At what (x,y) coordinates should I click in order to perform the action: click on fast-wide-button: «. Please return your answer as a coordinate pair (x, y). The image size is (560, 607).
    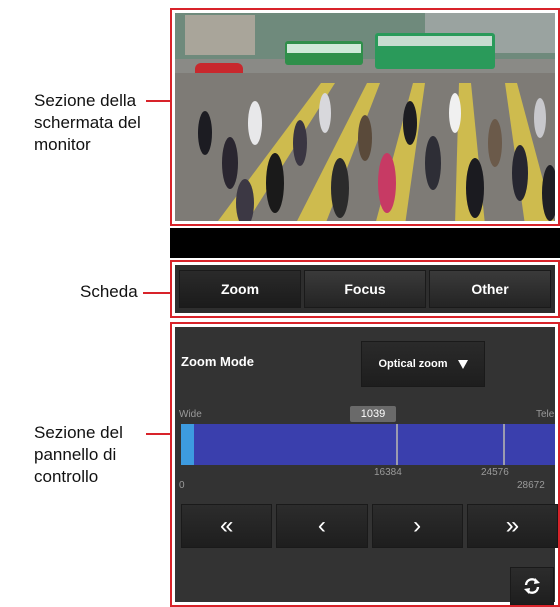
    Looking at the image, I should click on (227, 526).